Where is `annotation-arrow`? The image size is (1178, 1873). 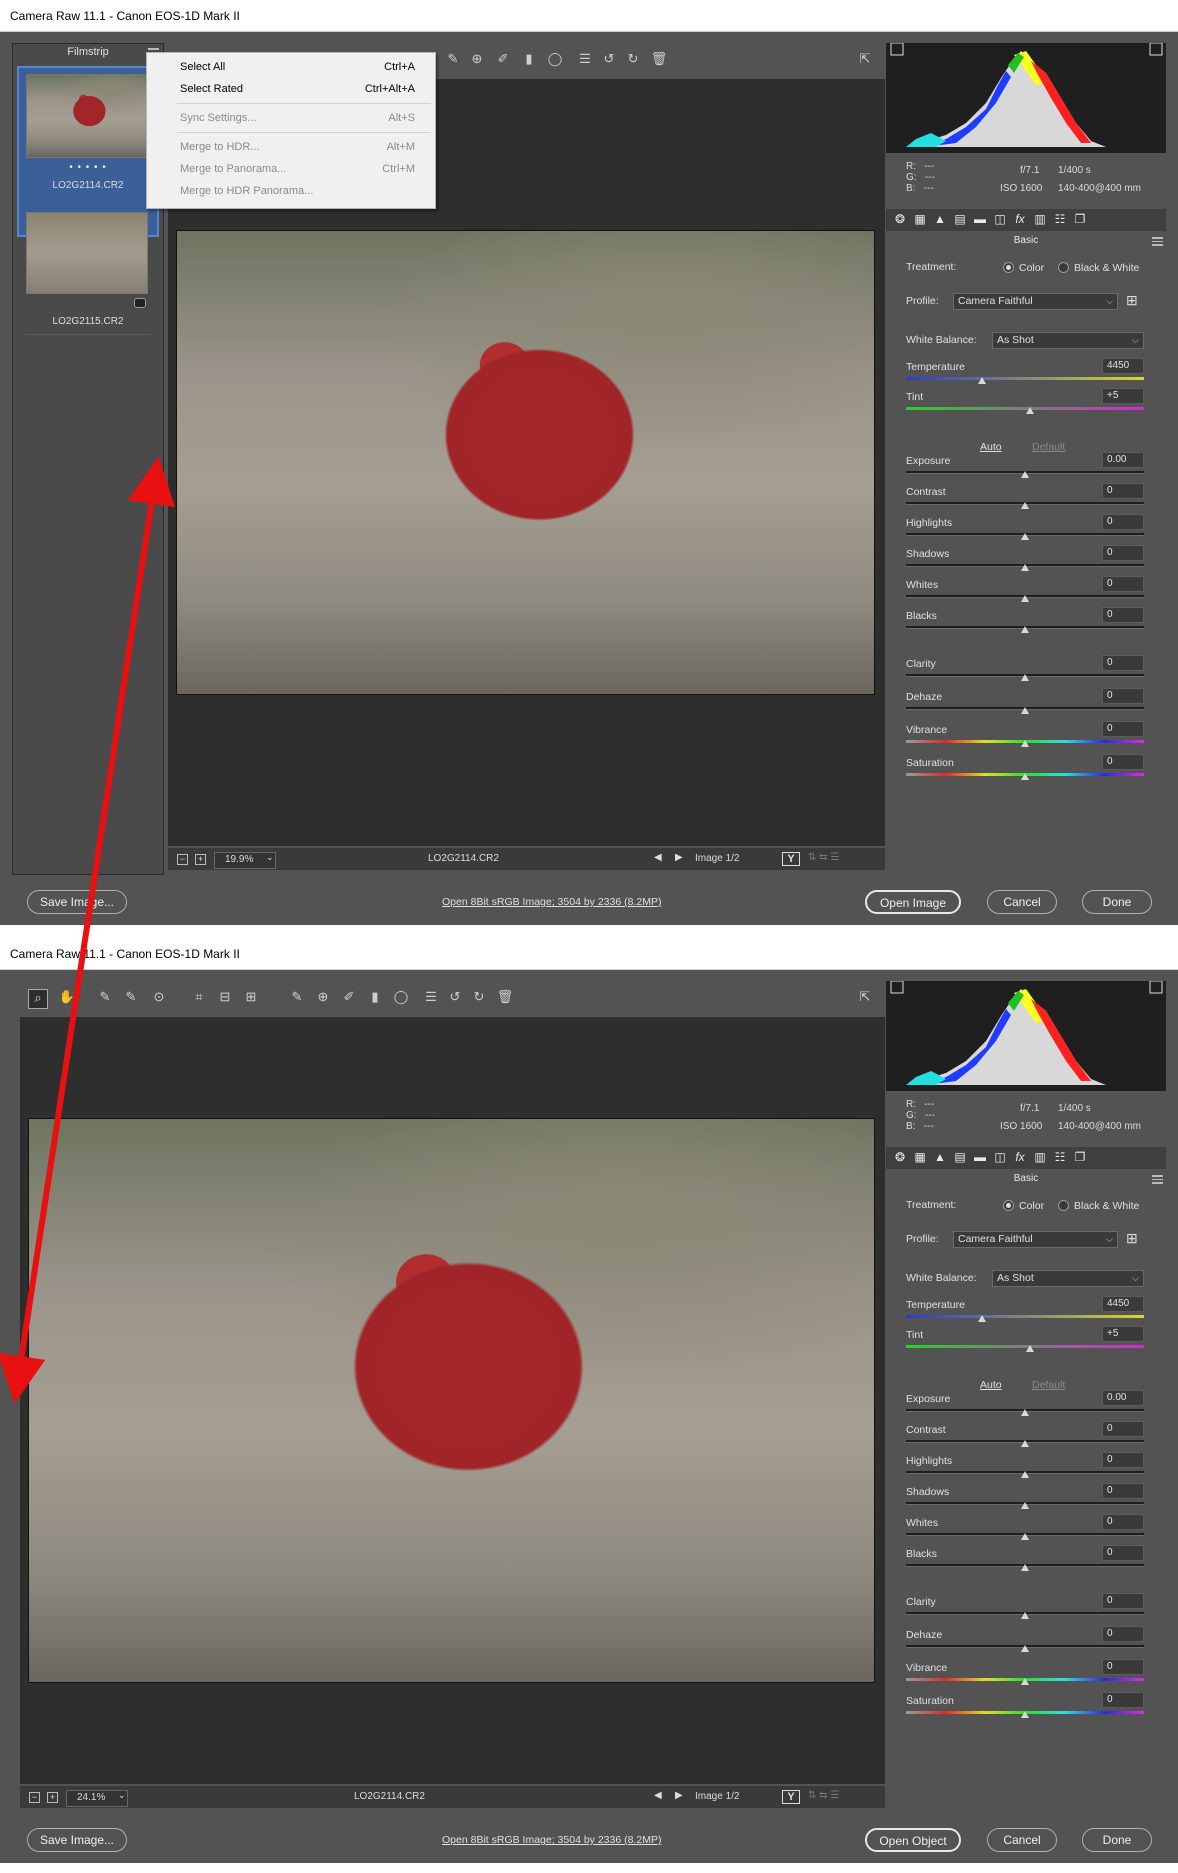 annotation-arrow is located at coordinates (88, 930).